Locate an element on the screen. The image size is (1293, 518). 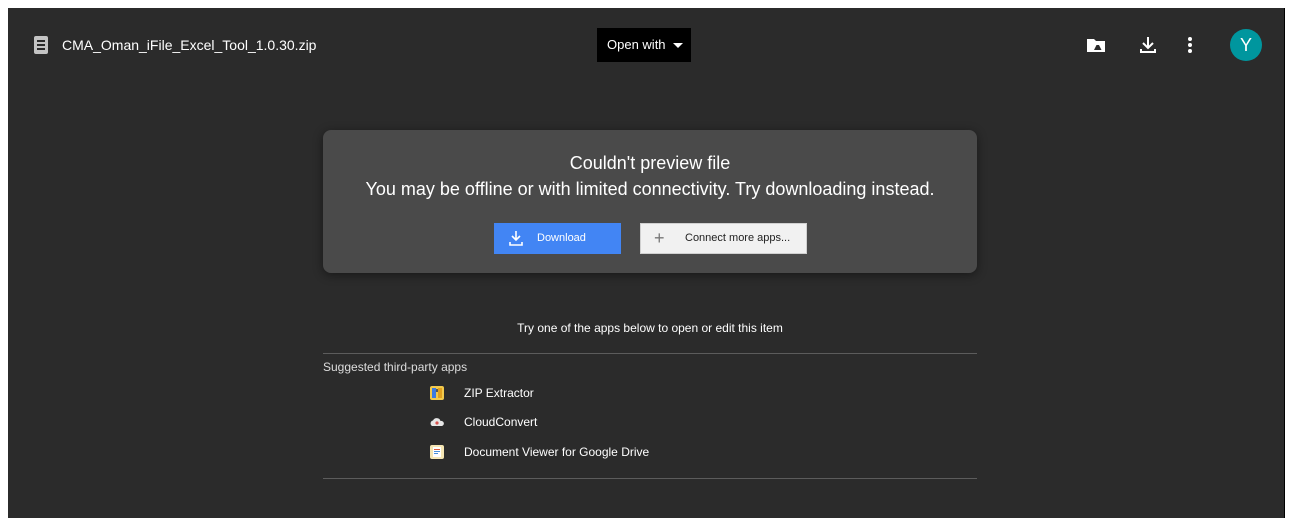
plus-icon: + is located at coordinates (659, 238).